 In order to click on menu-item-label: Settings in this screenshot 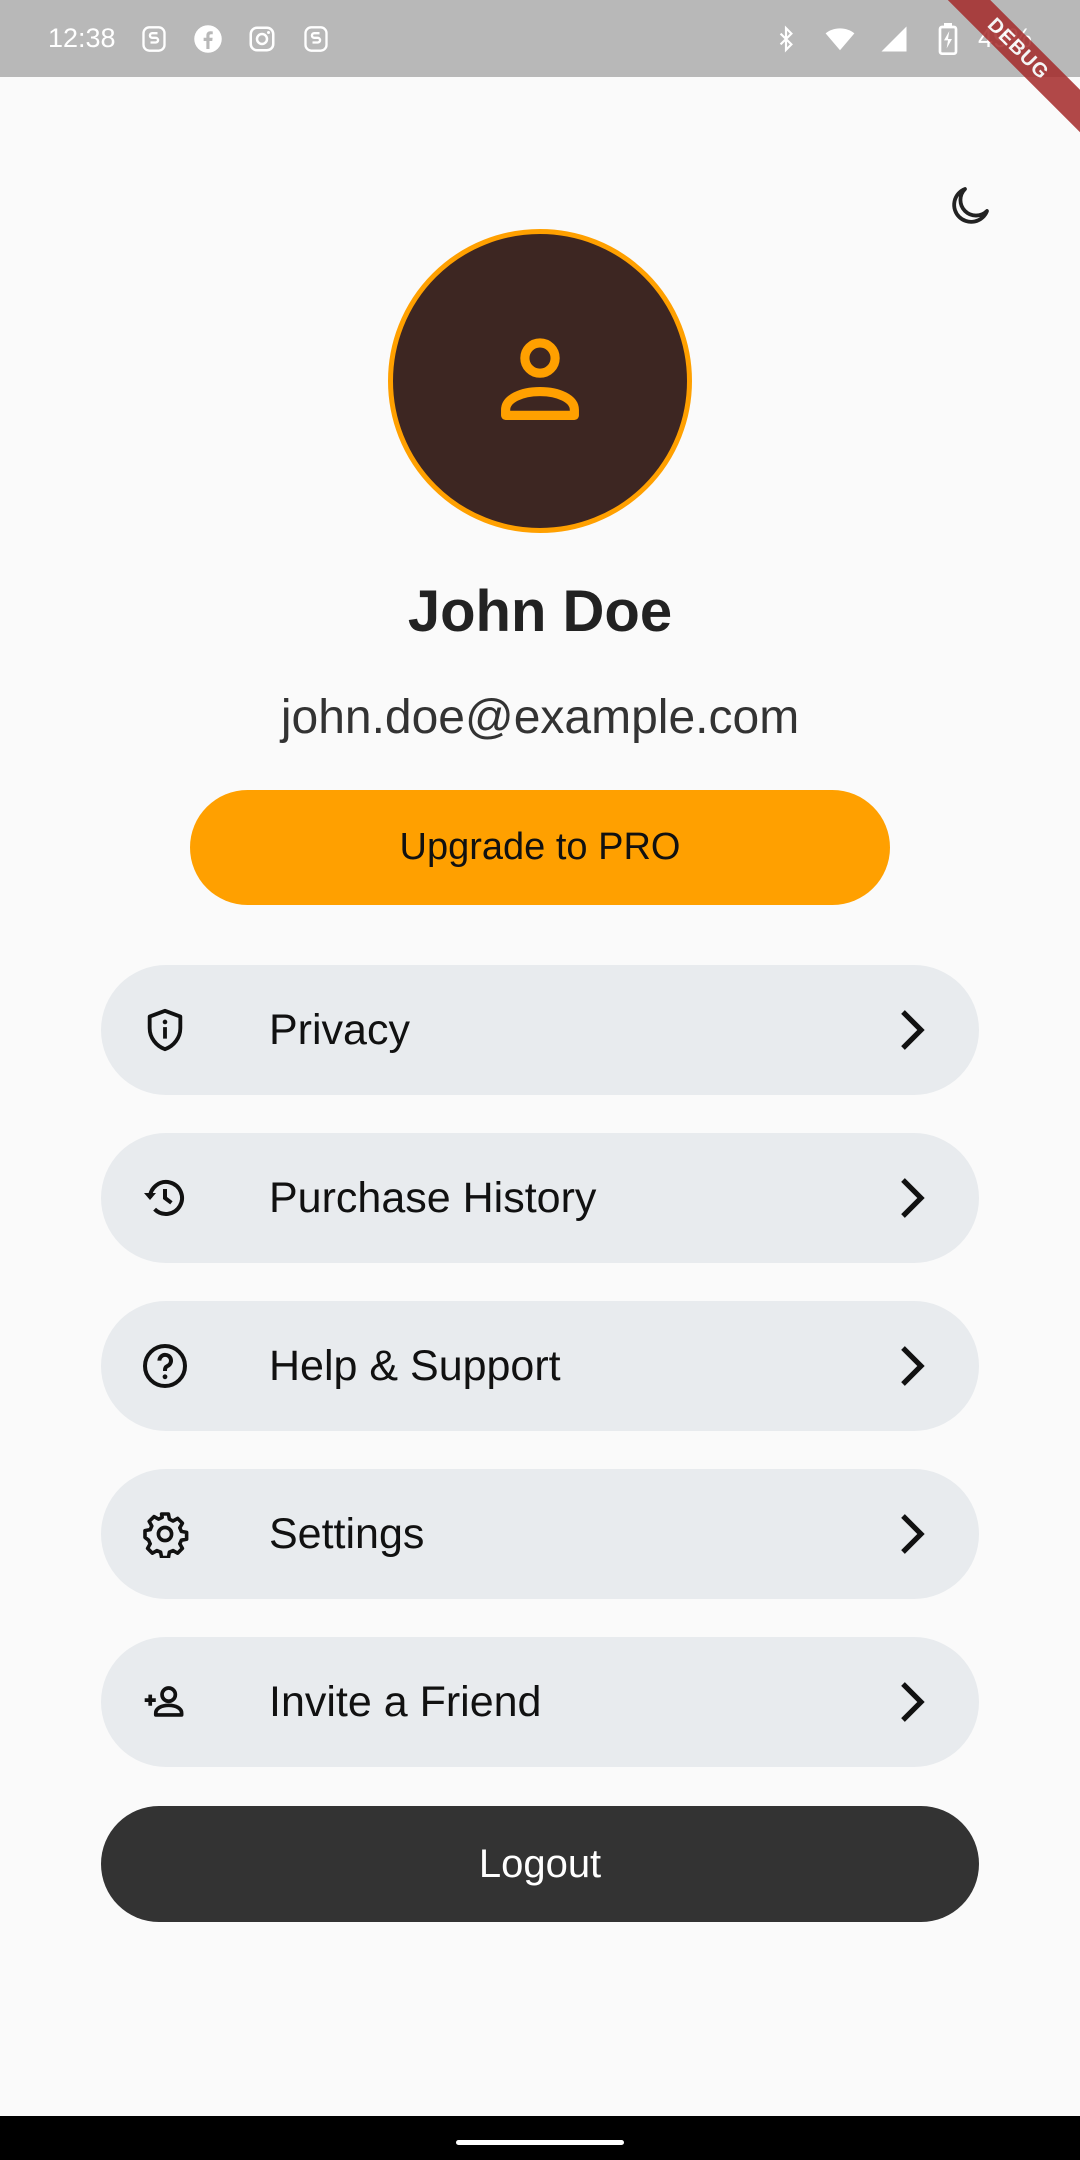, I will do `click(347, 1534)`.